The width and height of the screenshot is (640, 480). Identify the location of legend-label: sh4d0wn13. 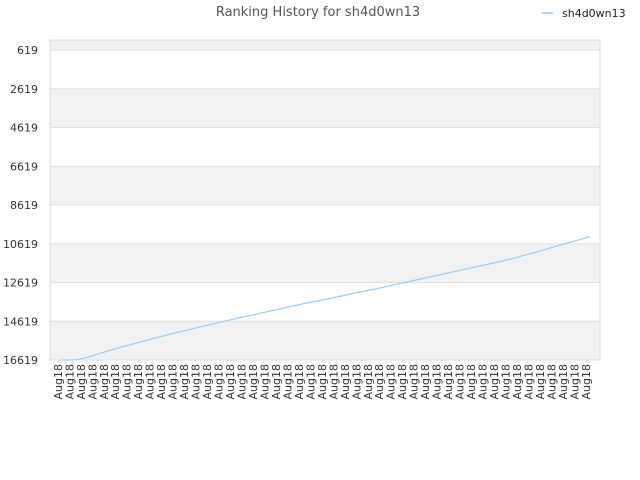
(594, 13).